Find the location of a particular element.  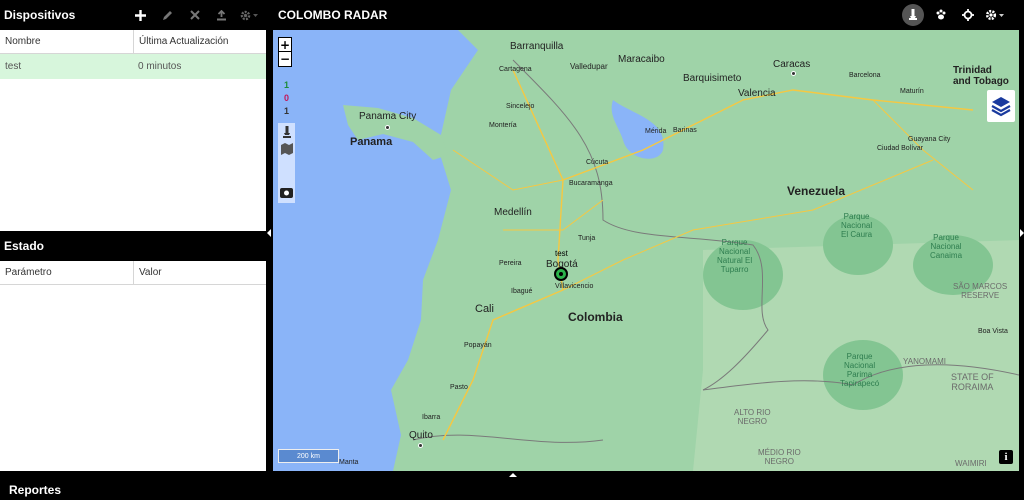

column-value: Valor is located at coordinates (199, 272).